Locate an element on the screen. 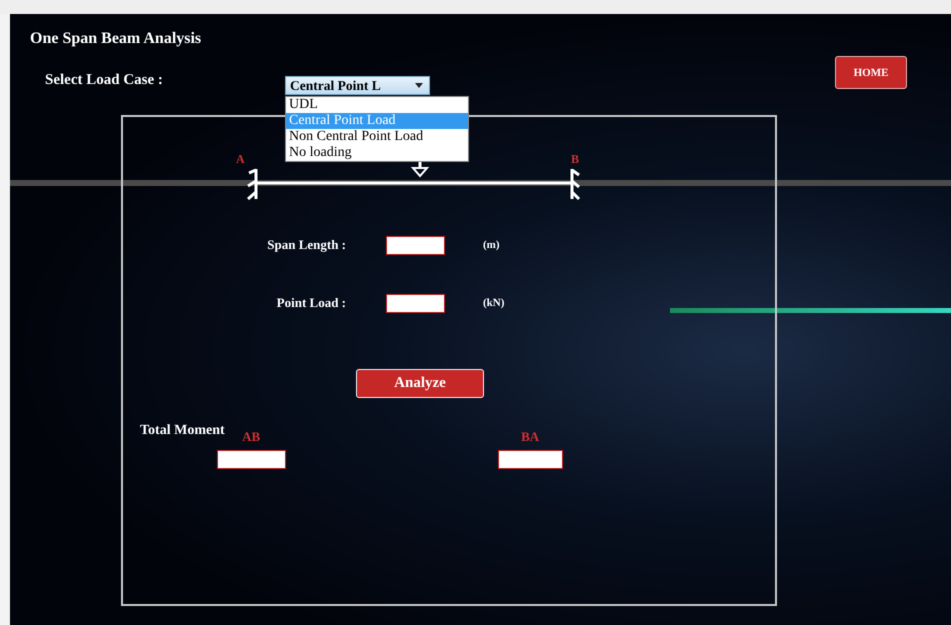  field-label: Point Load : is located at coordinates (311, 303).